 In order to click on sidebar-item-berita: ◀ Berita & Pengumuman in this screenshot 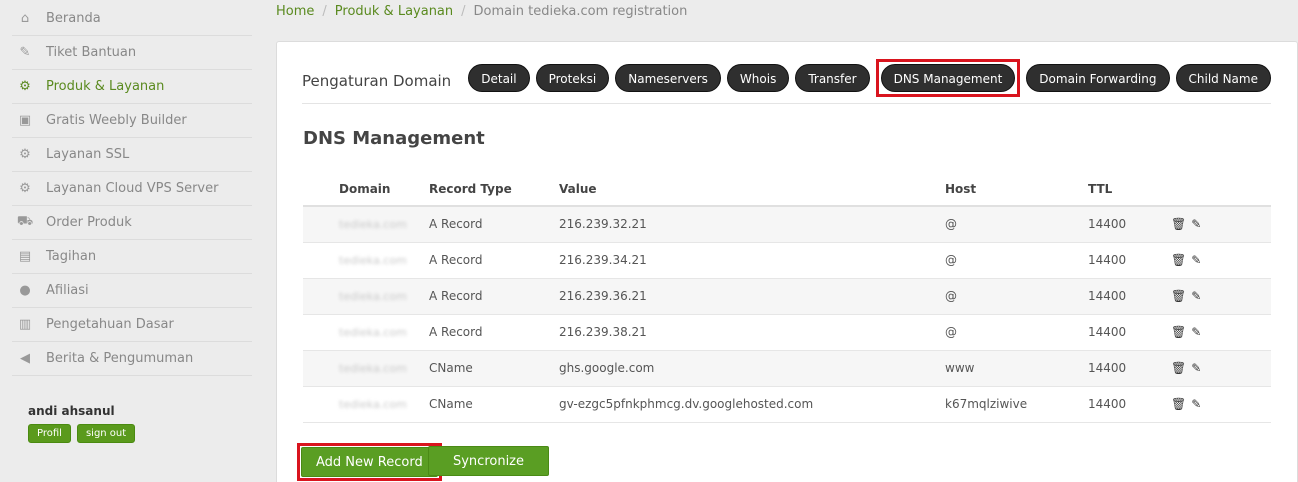, I will do `click(132, 359)`.